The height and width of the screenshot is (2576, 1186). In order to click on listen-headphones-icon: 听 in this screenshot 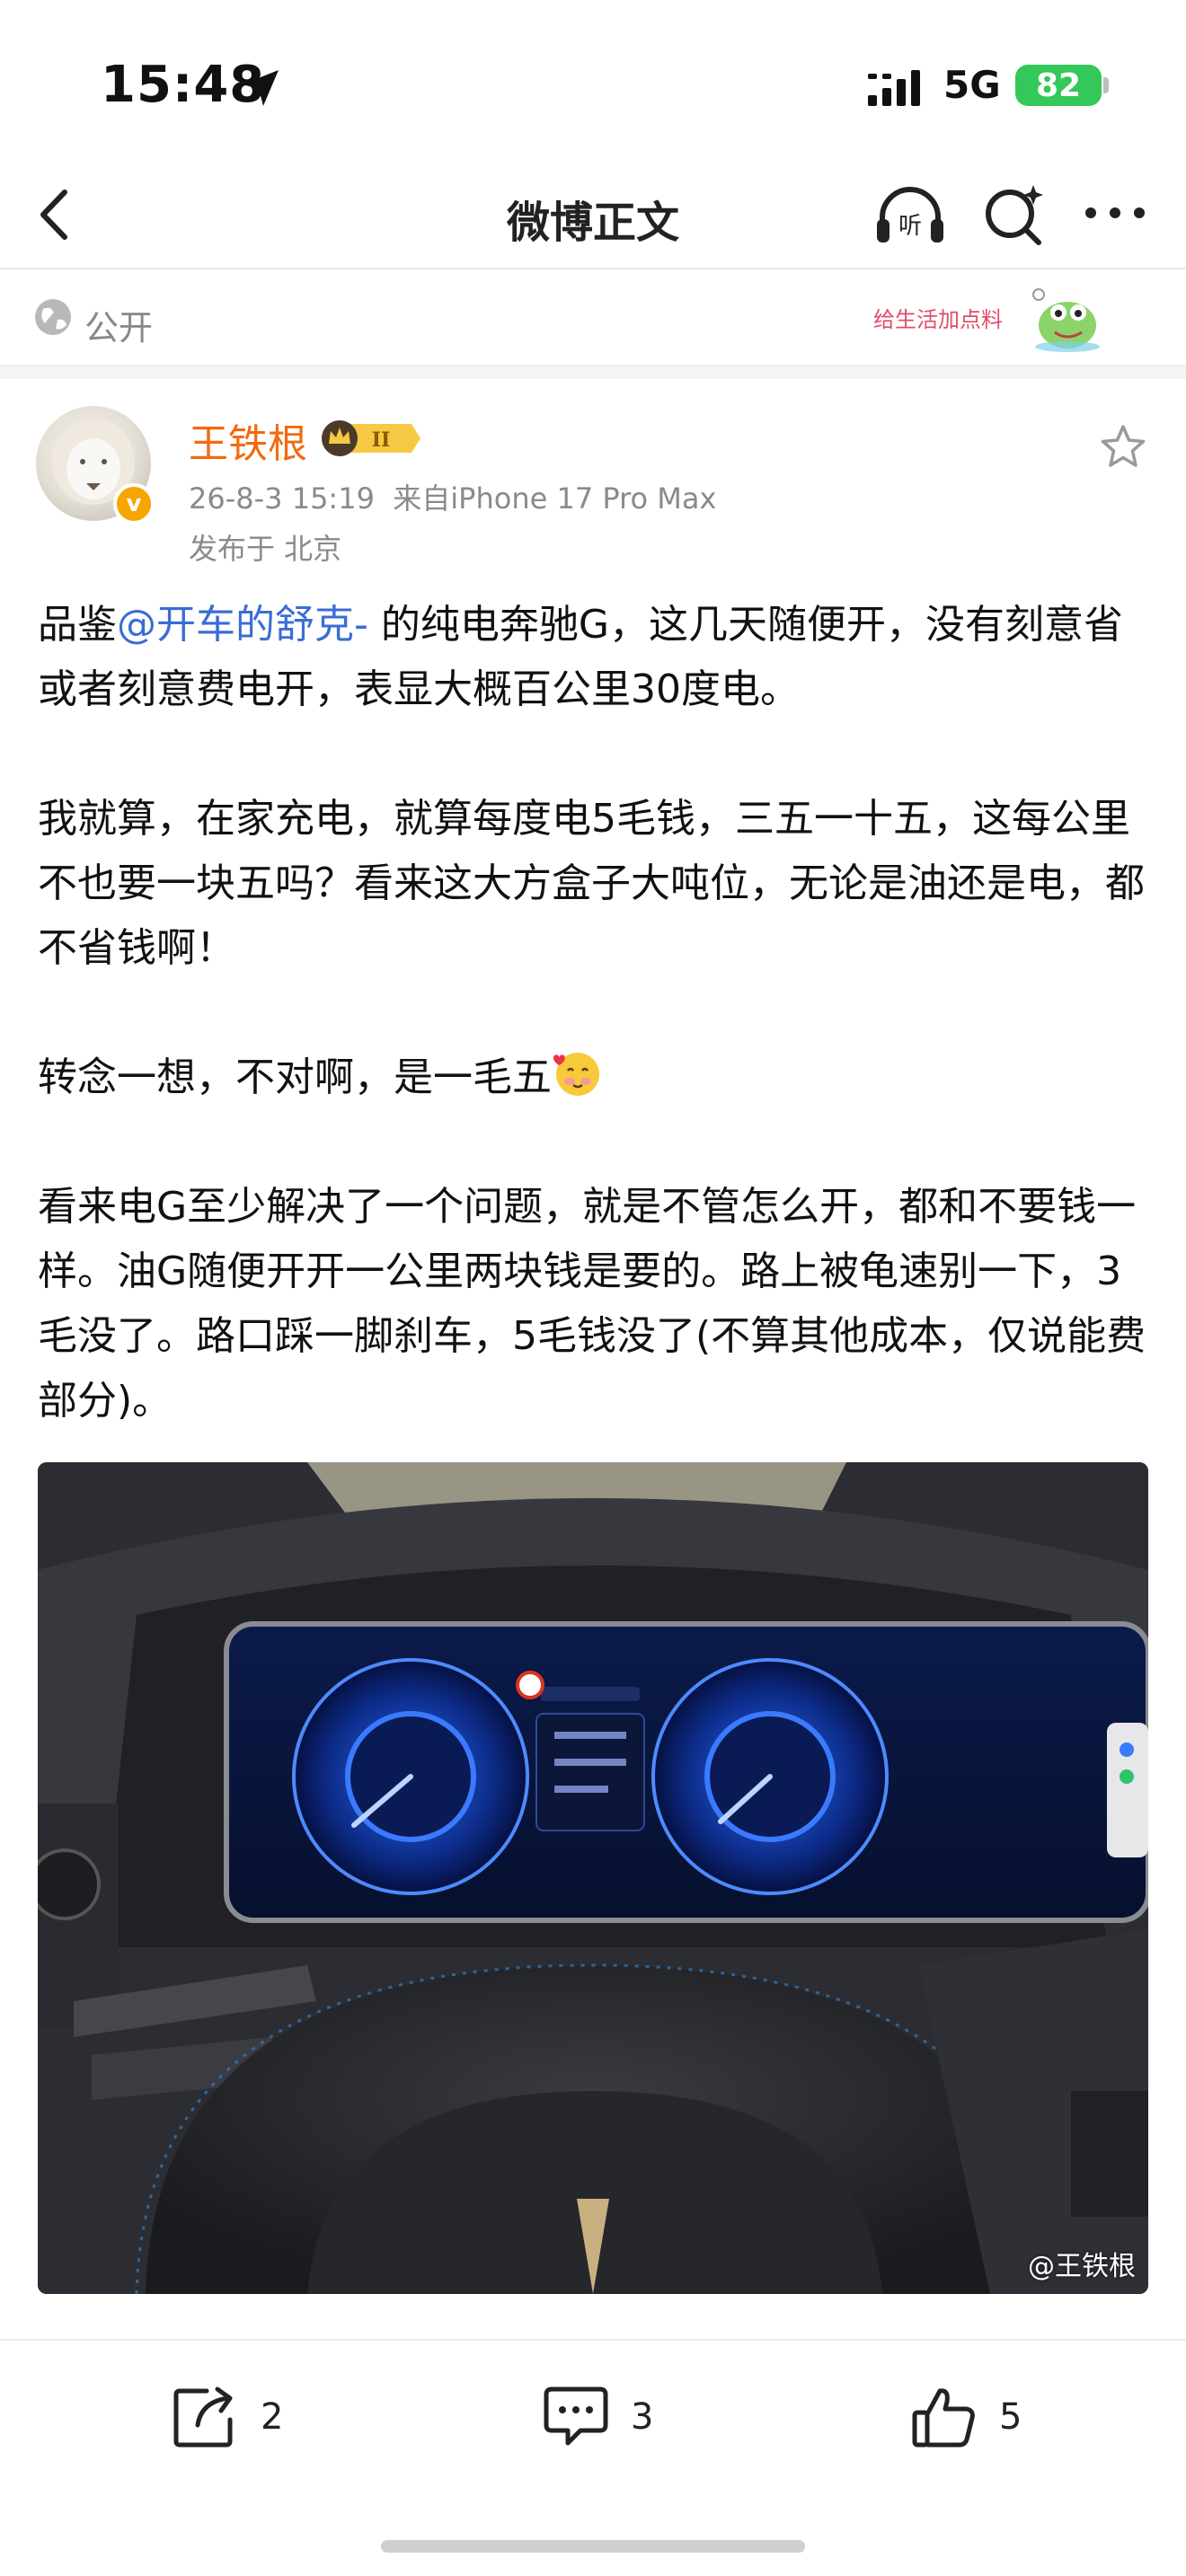, I will do `click(910, 214)`.